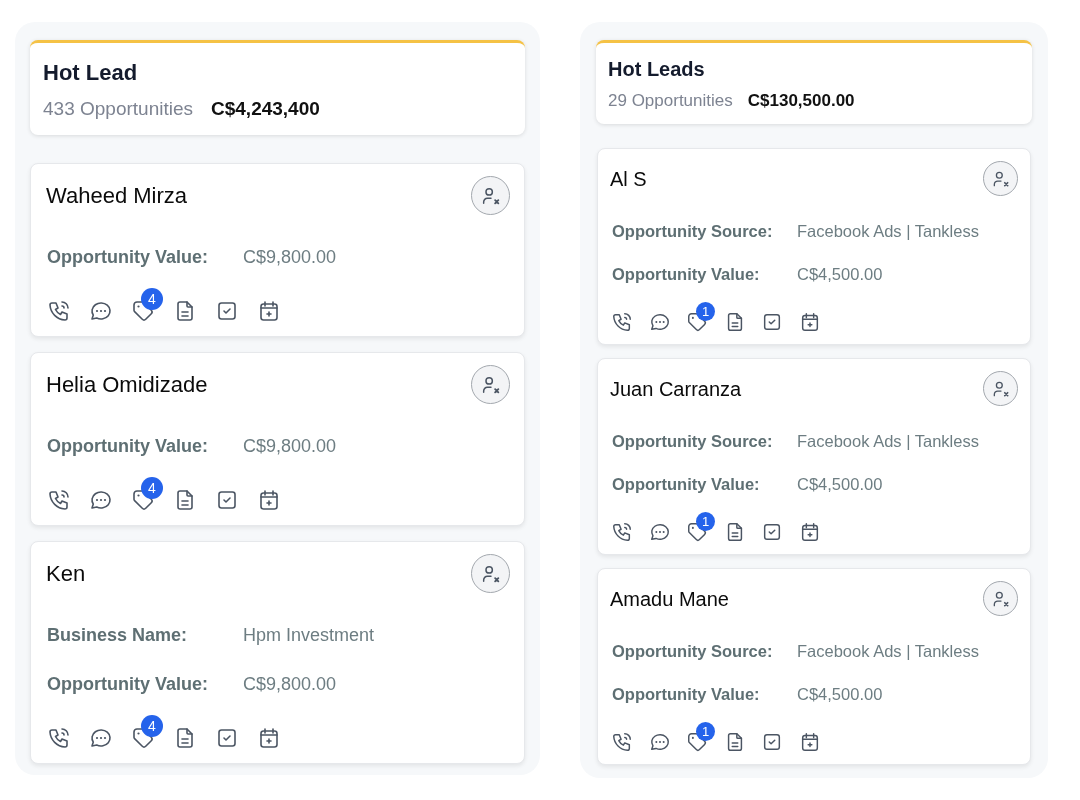  What do you see at coordinates (814, 666) in the screenshot?
I see `lead-card: Amadu Mane Opportunity Source: Facebook Ads | Tankless Opportunity Value: C$4,500.00 1` at bounding box center [814, 666].